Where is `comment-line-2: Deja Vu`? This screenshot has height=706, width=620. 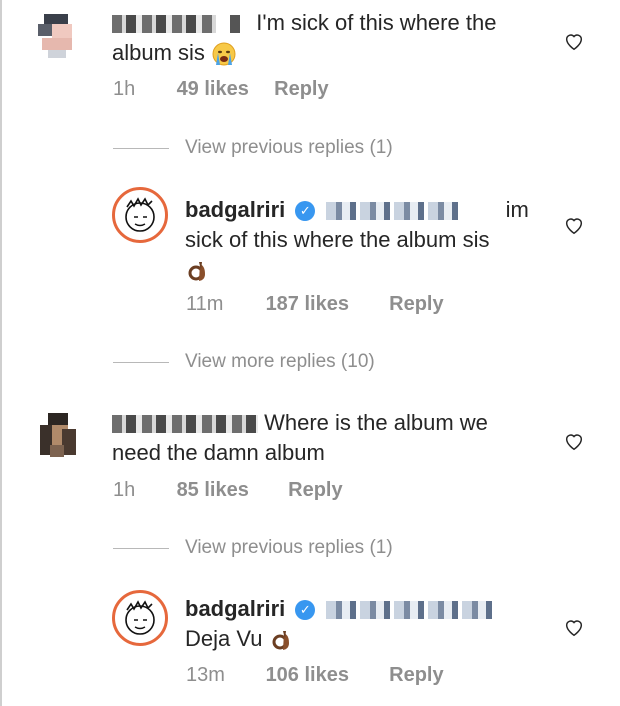
comment-line-2: Deja Vu is located at coordinates (224, 638).